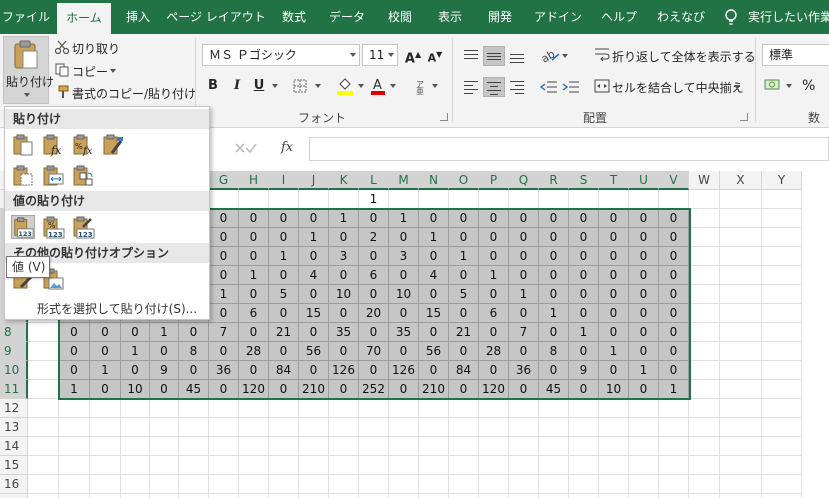  What do you see at coordinates (494, 313) in the screenshot?
I see `cell: 6` at bounding box center [494, 313].